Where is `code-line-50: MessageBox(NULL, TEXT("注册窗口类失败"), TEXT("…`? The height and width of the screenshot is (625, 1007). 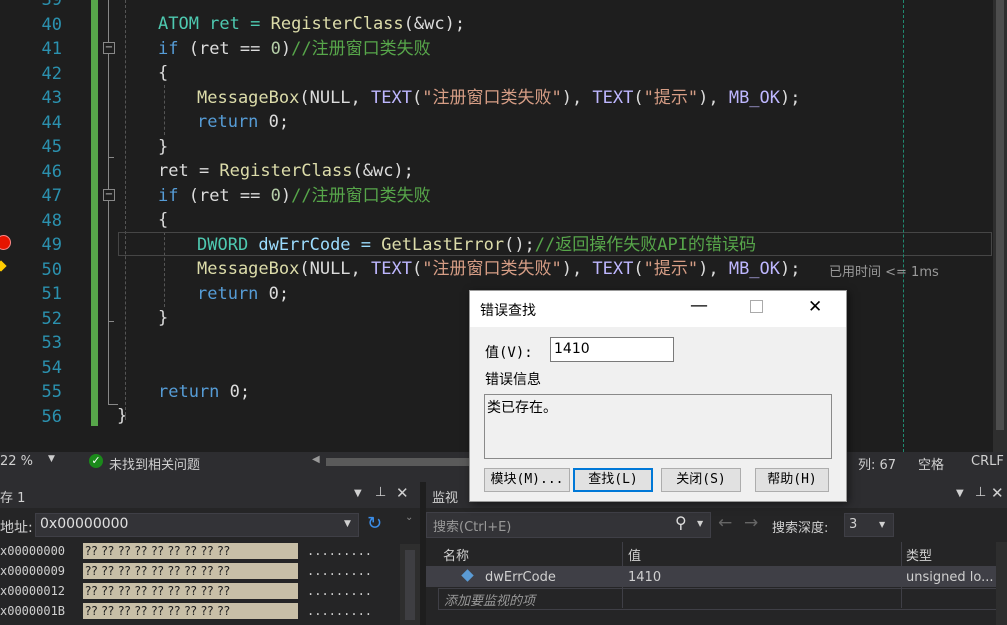
code-line-50: MessageBox(NULL, TEXT("注册窗口类失败"), TEXT("… is located at coordinates (499, 269).